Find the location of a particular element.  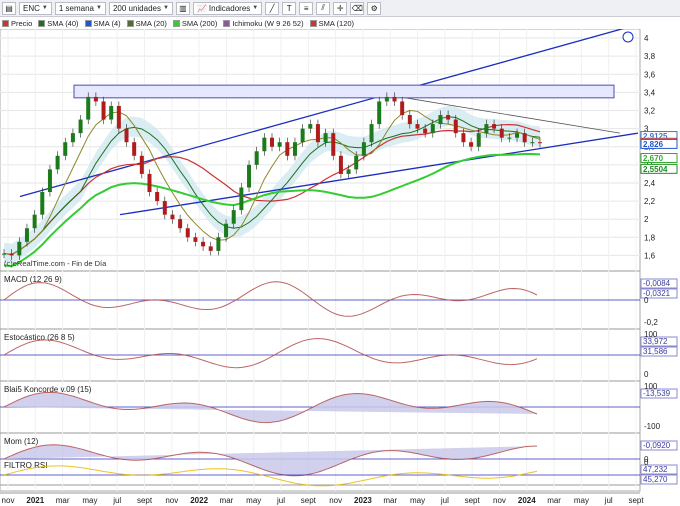

price-tick-label: 4 is located at coordinates (646, 38).